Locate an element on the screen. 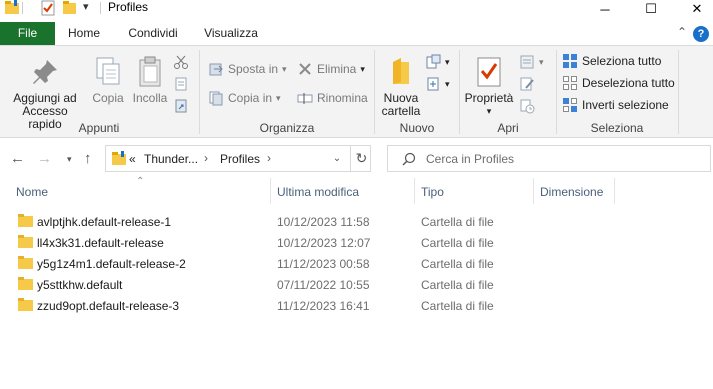 Image resolution: width=713 pixels, height=389 pixels. breadcrumb-profiles: Profiles is located at coordinates (240, 159).